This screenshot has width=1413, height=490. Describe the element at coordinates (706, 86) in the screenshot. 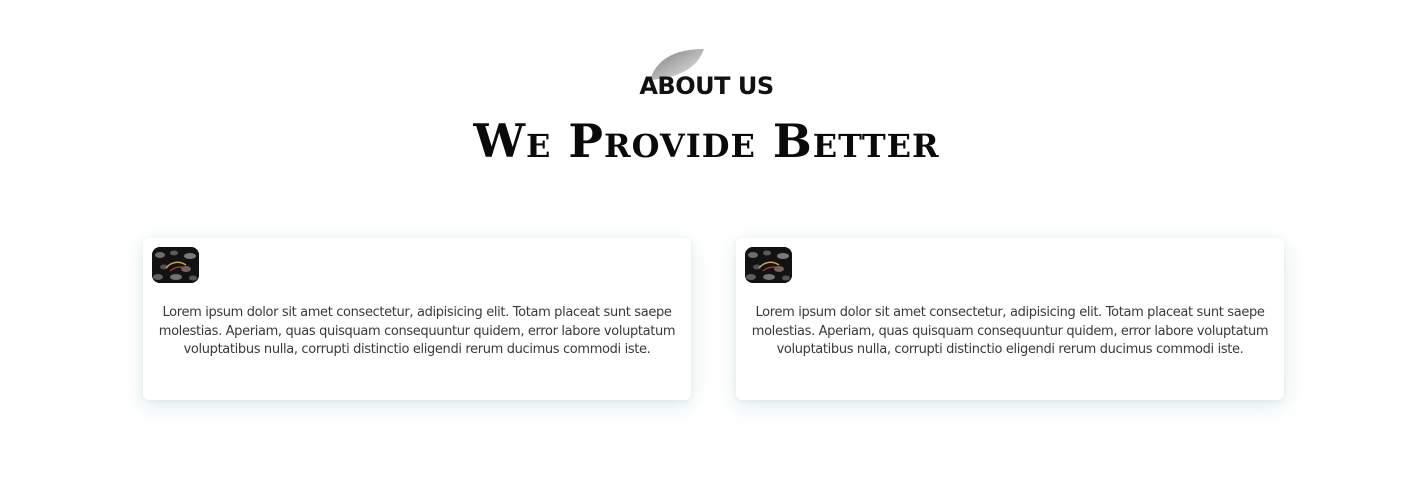

I see `section-eyebrow: ABOUT US` at that location.